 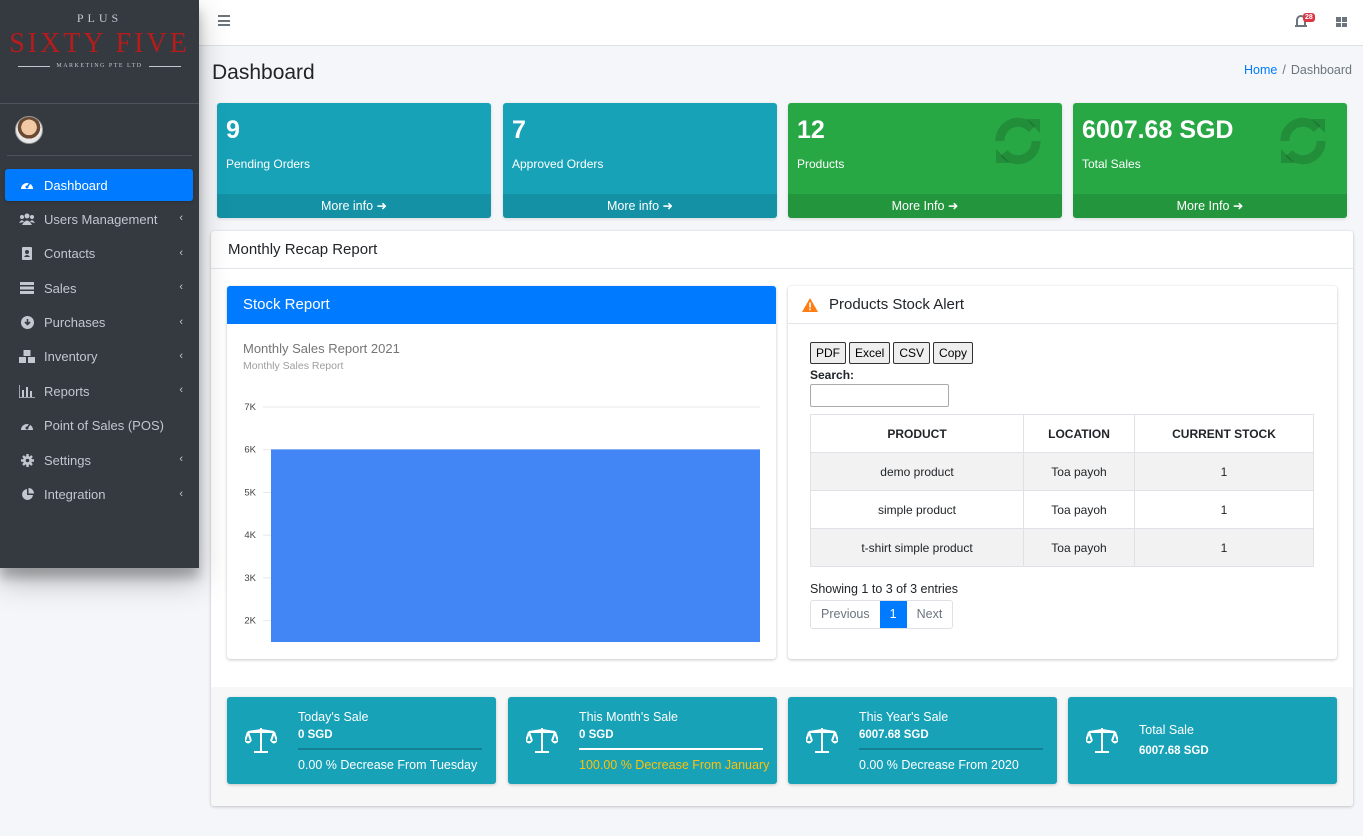 What do you see at coordinates (1166, 730) in the screenshot?
I see `info-box-title: Total Sale` at bounding box center [1166, 730].